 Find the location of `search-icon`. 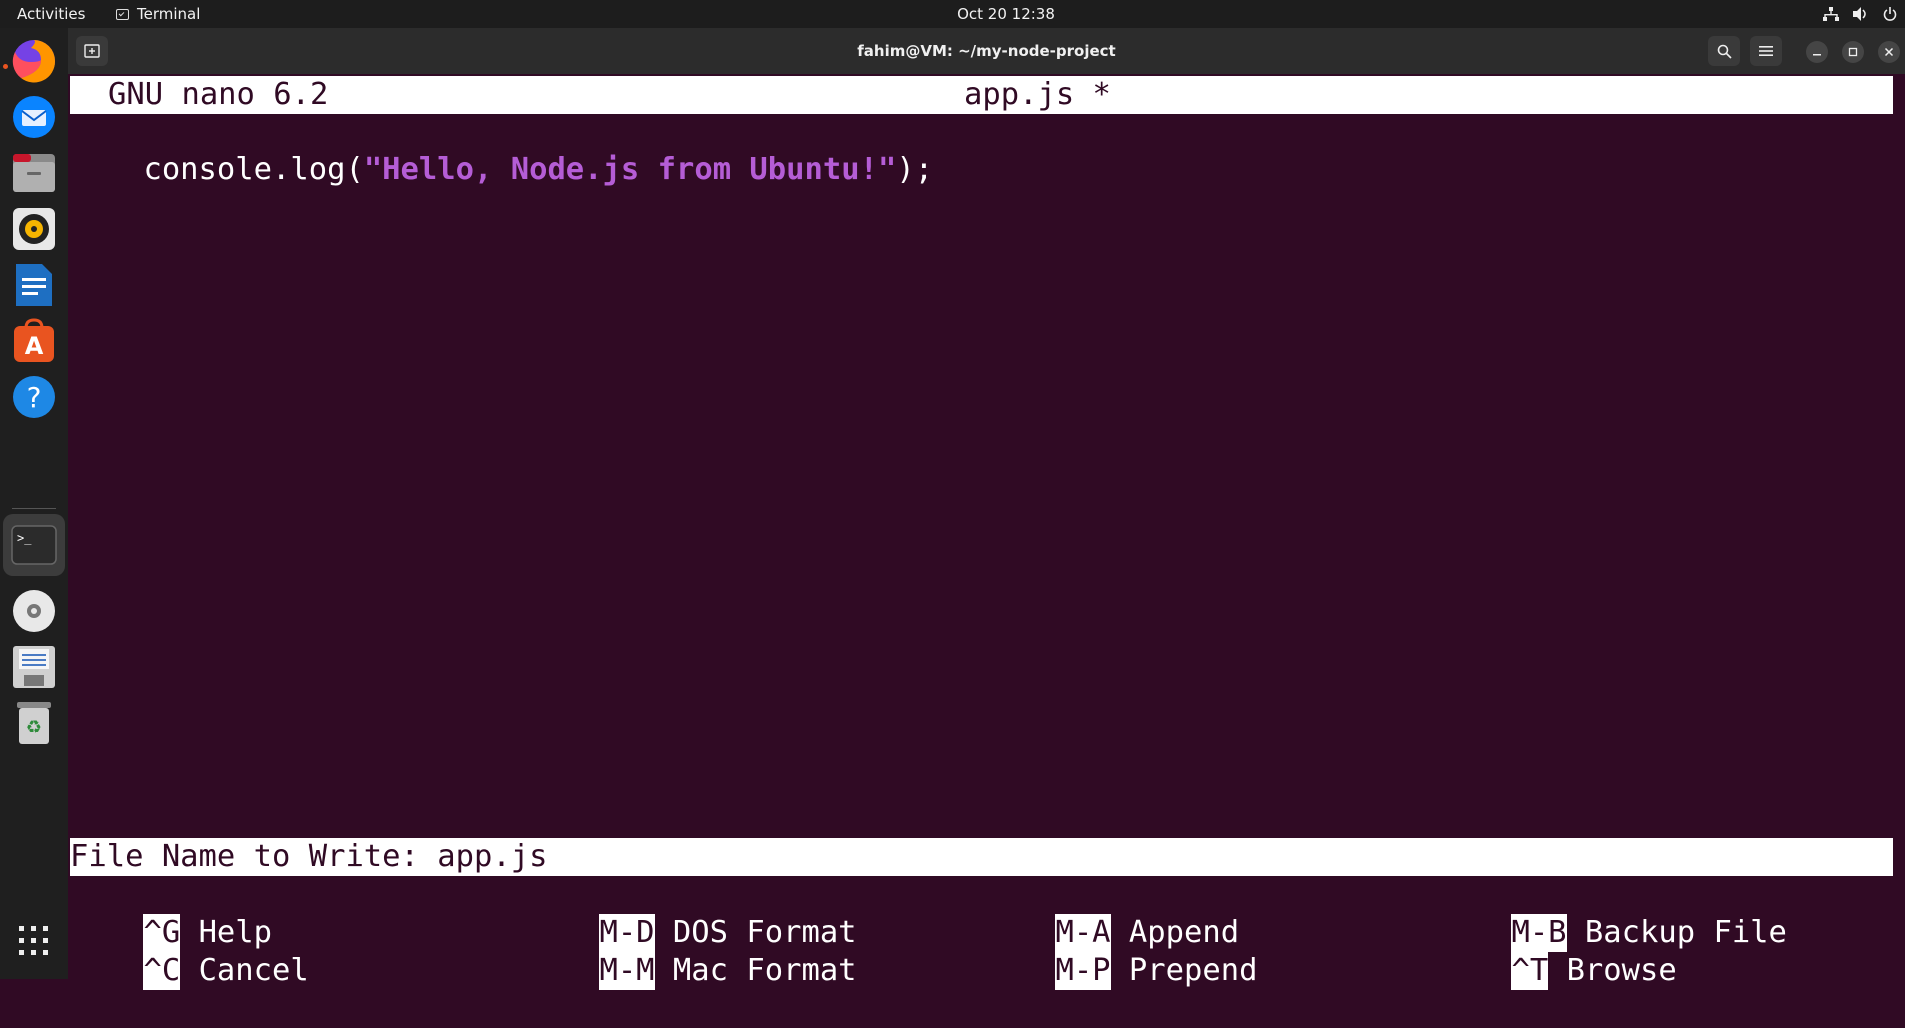

search-icon is located at coordinates (1724, 51).